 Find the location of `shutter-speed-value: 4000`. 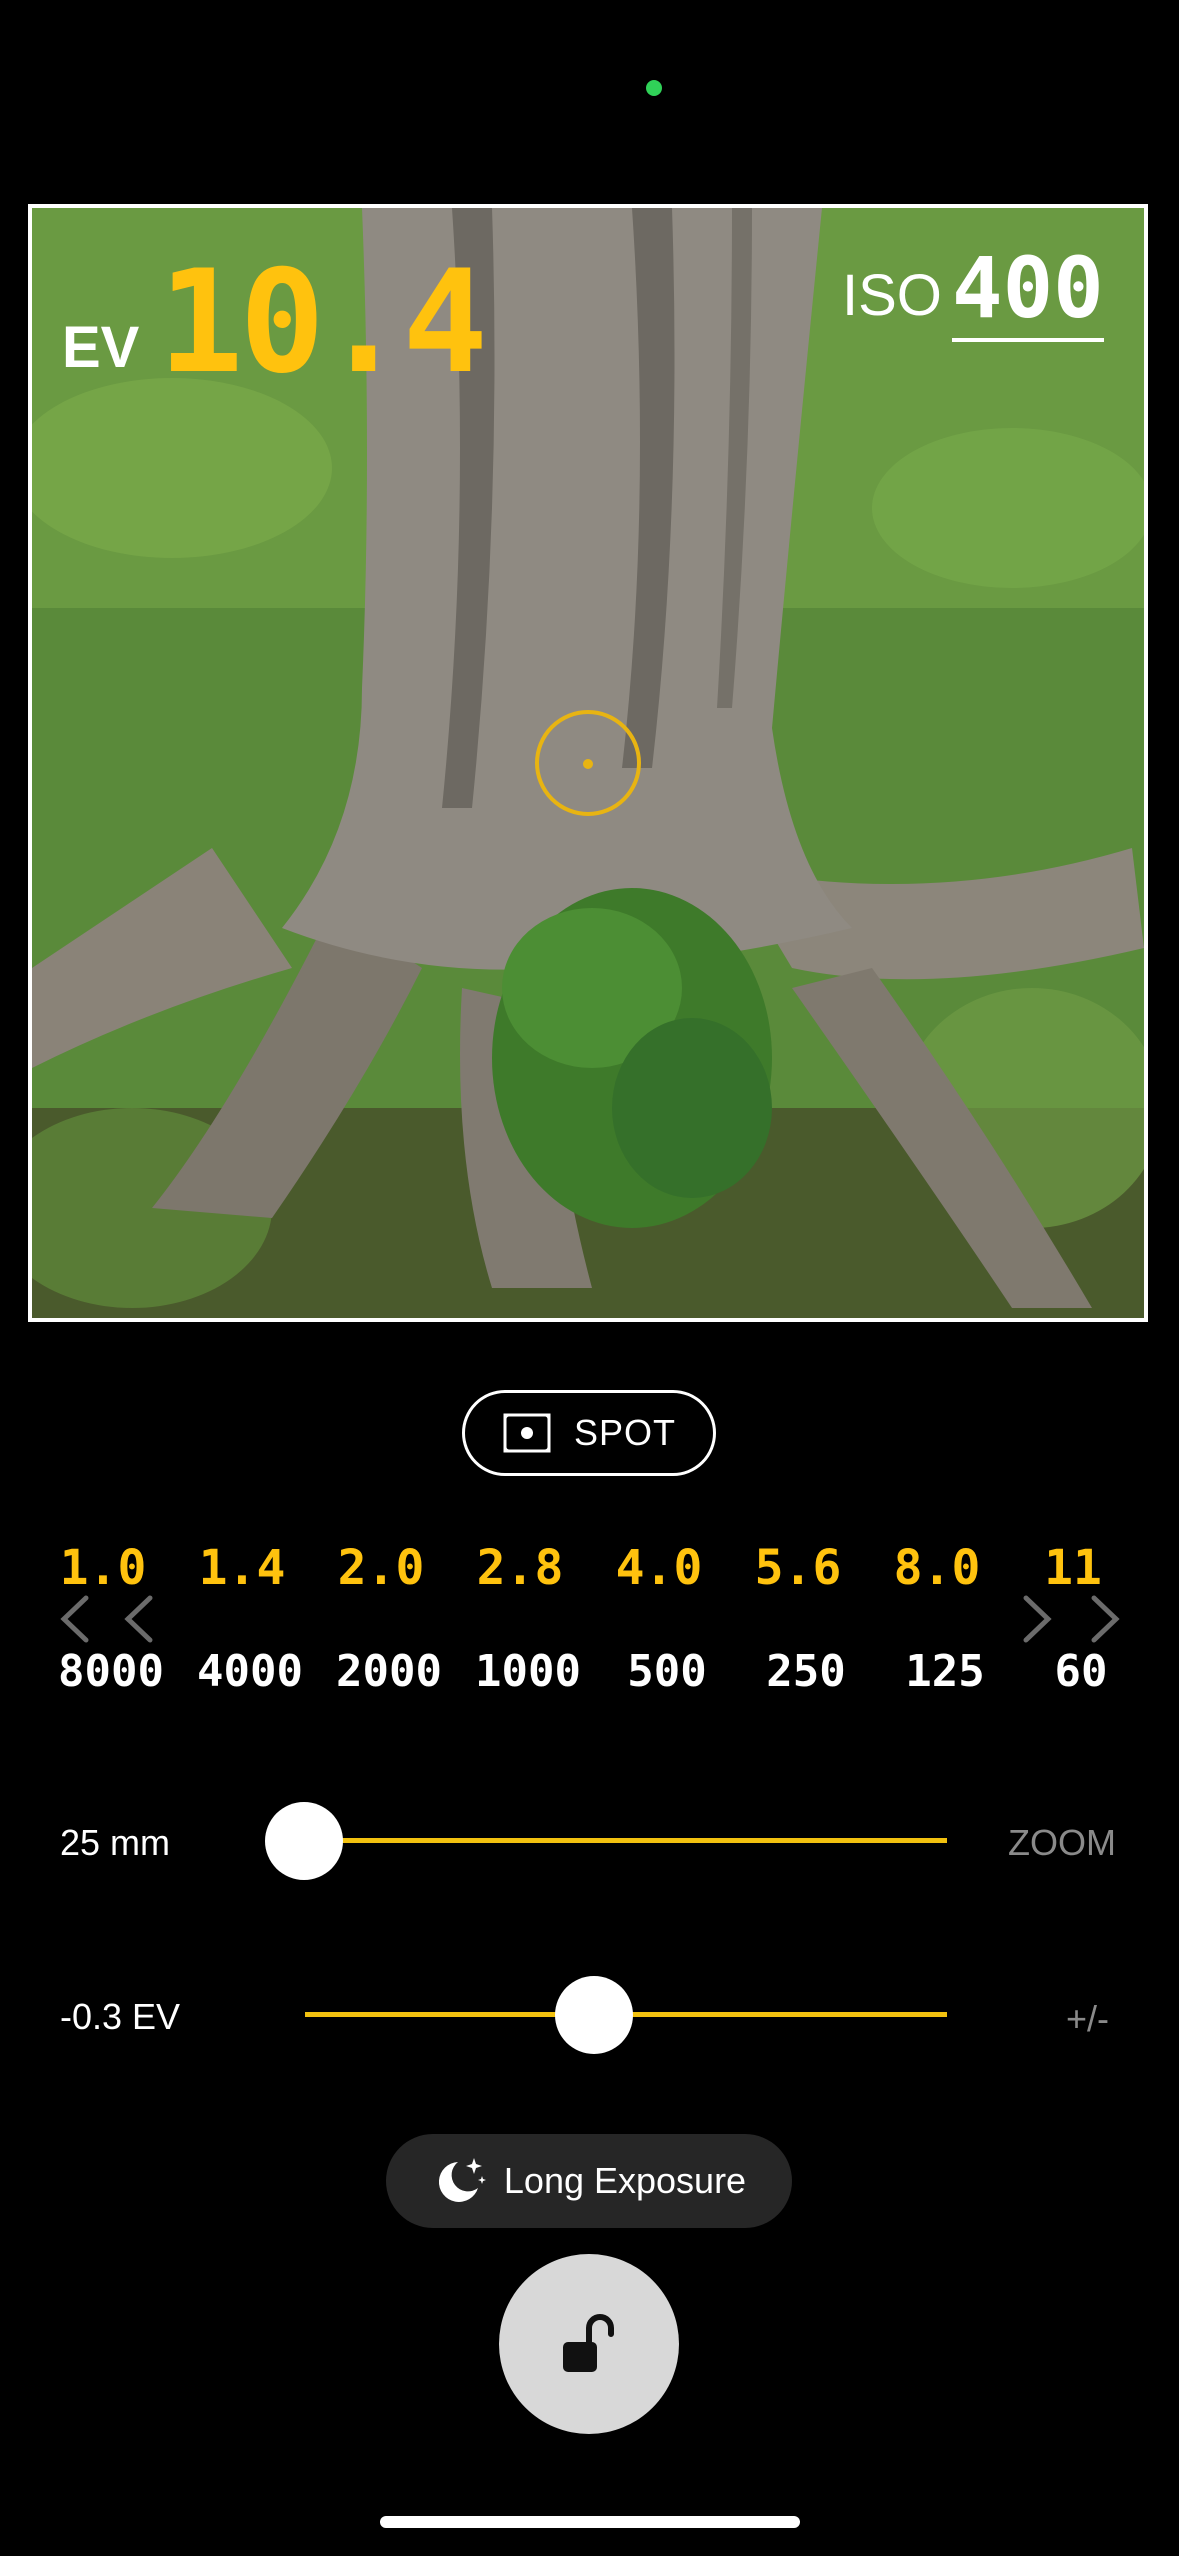

shutter-speed-value: 4000 is located at coordinates (250, 1671).